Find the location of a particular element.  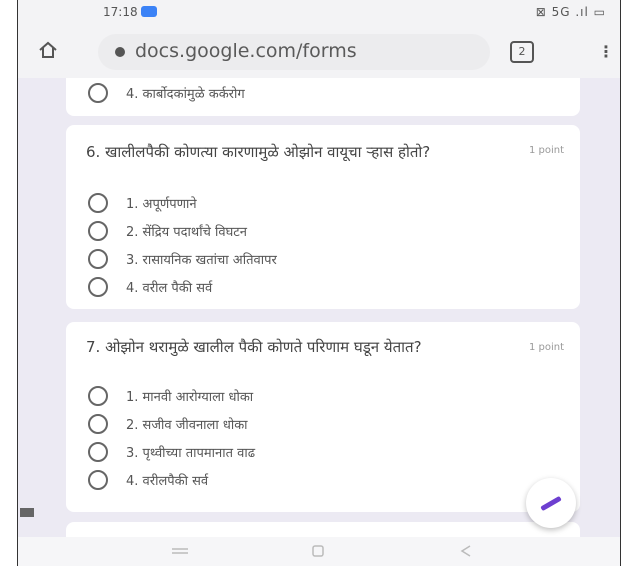

status-bar: 17:18 ⊠ 5G .ıl ▭ is located at coordinates (319, 13).